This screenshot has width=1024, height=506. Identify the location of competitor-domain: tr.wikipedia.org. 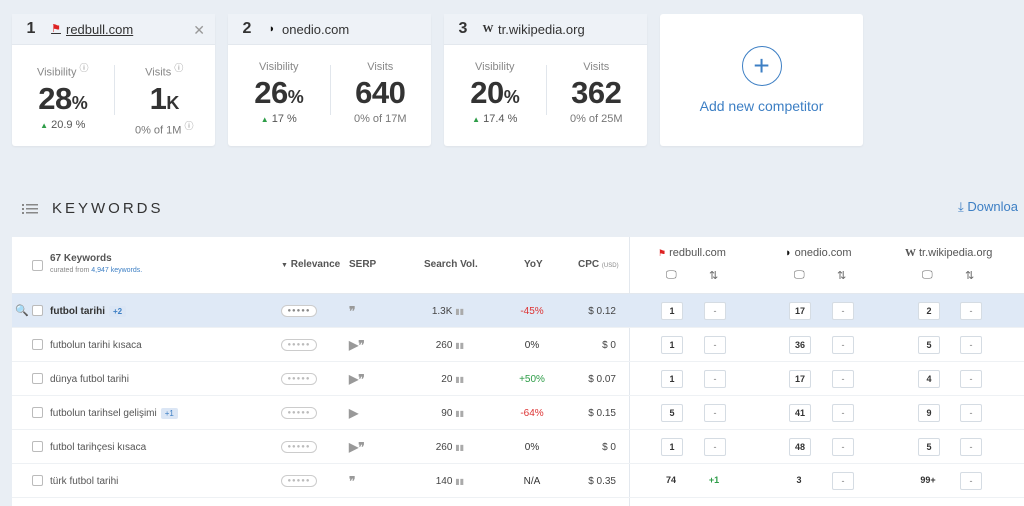
(541, 29).